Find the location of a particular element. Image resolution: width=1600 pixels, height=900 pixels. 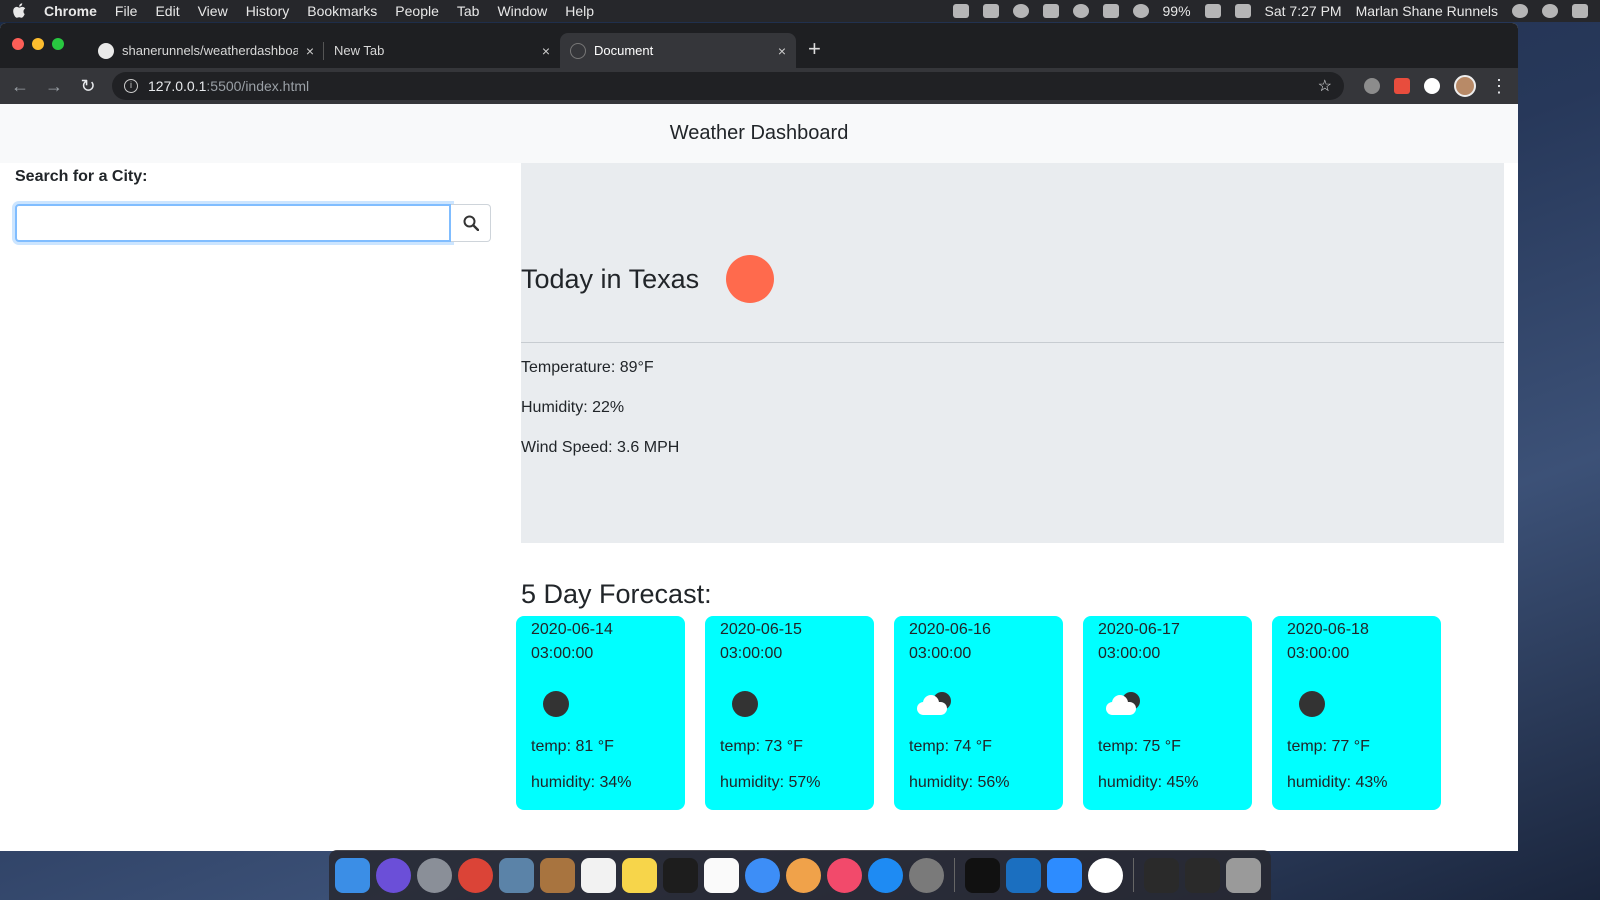

profile-avatar is located at coordinates (1465, 86).